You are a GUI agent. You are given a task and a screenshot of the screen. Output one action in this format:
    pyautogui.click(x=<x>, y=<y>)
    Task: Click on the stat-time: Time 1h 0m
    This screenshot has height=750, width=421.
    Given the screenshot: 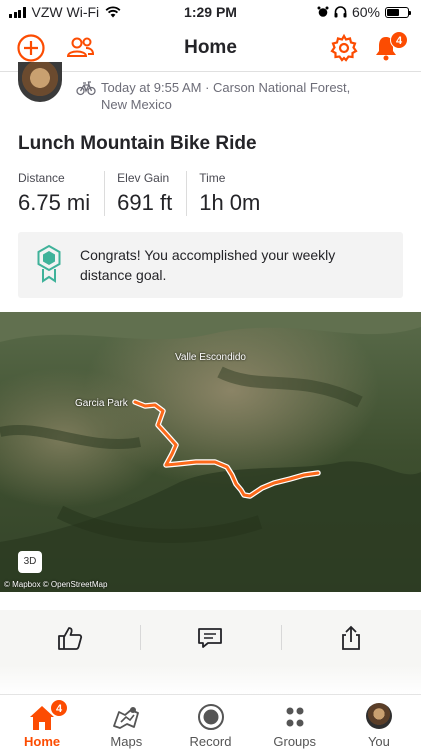 What is the action you would take?
    pyautogui.click(x=236, y=193)
    